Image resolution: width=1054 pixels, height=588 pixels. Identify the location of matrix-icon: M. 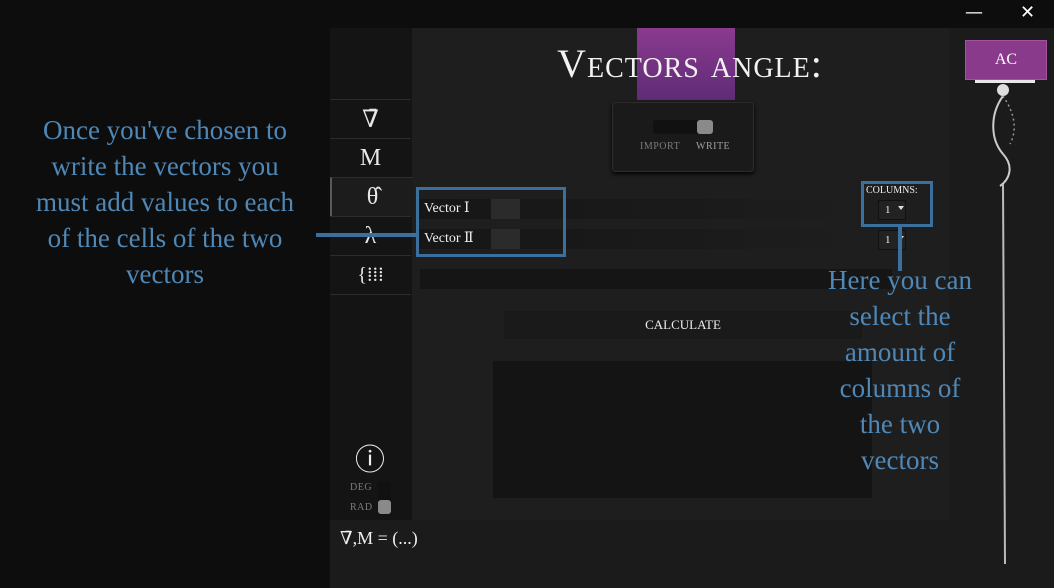
(370, 157).